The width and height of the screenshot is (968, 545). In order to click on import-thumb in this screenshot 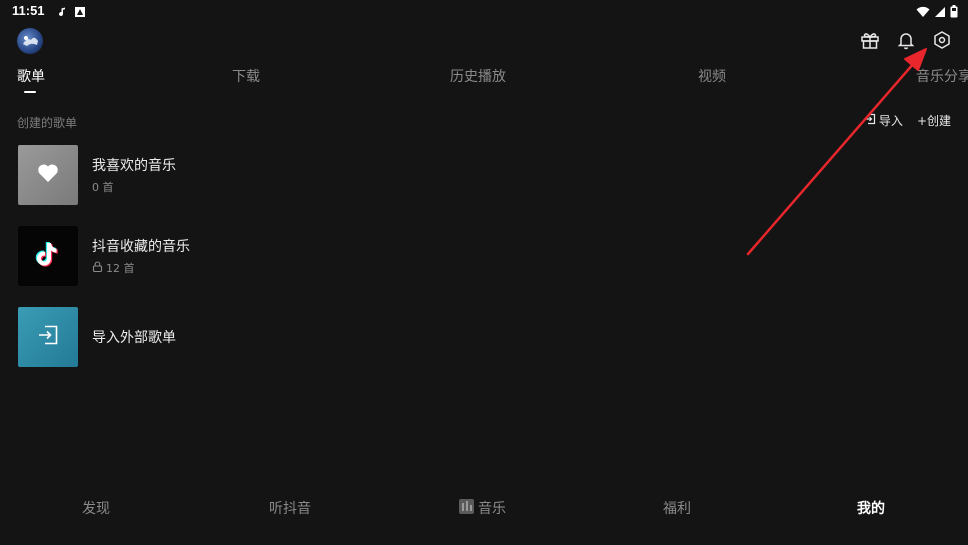, I will do `click(48, 337)`.